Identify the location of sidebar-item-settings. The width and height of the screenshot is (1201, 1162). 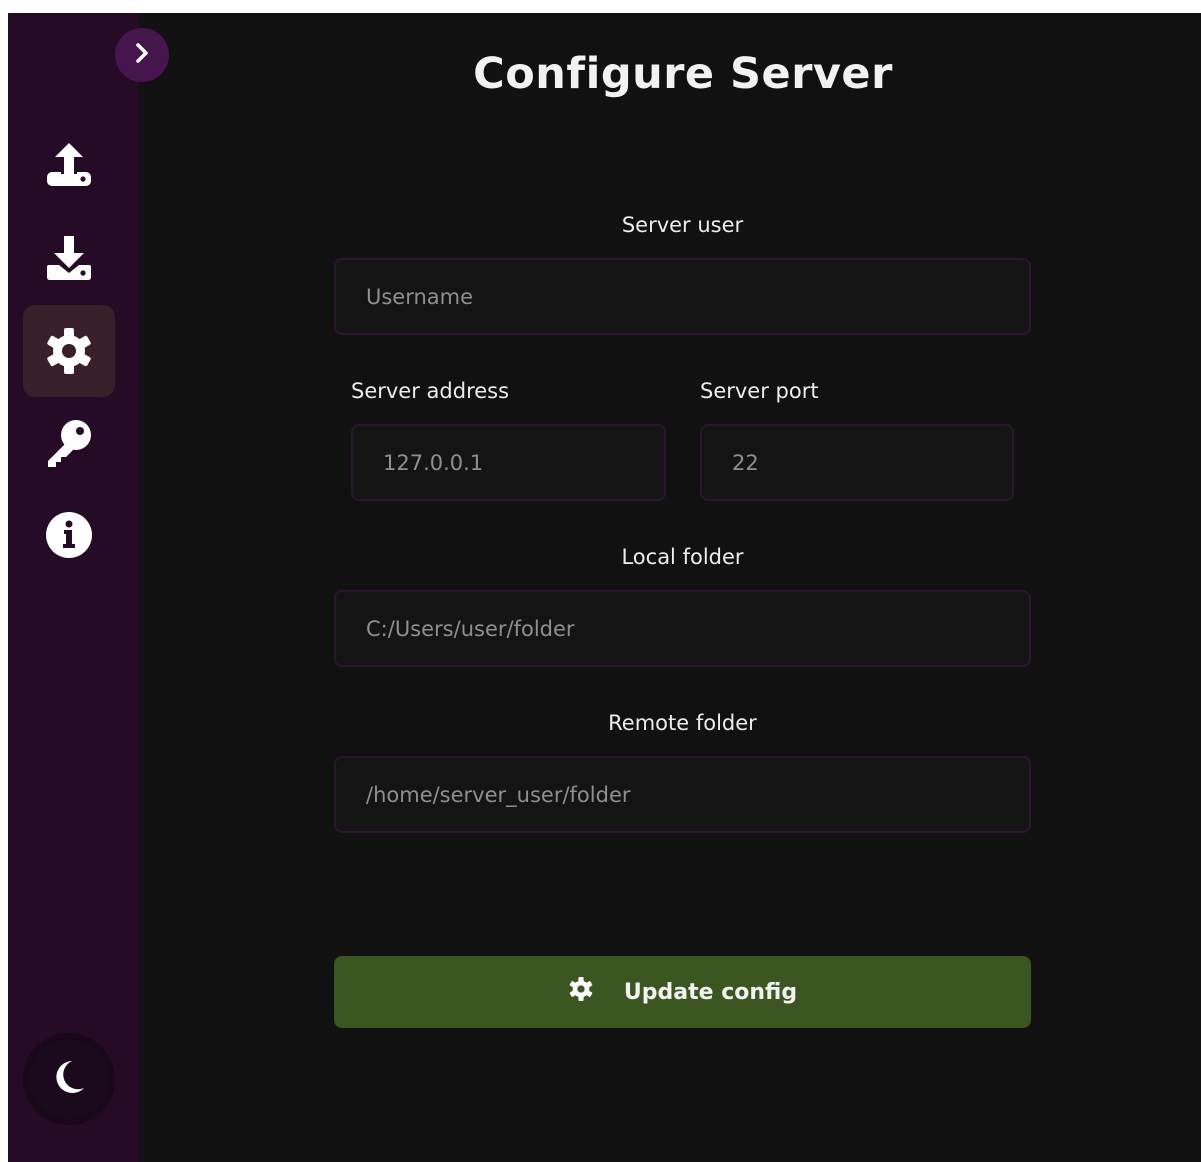
(69, 351).